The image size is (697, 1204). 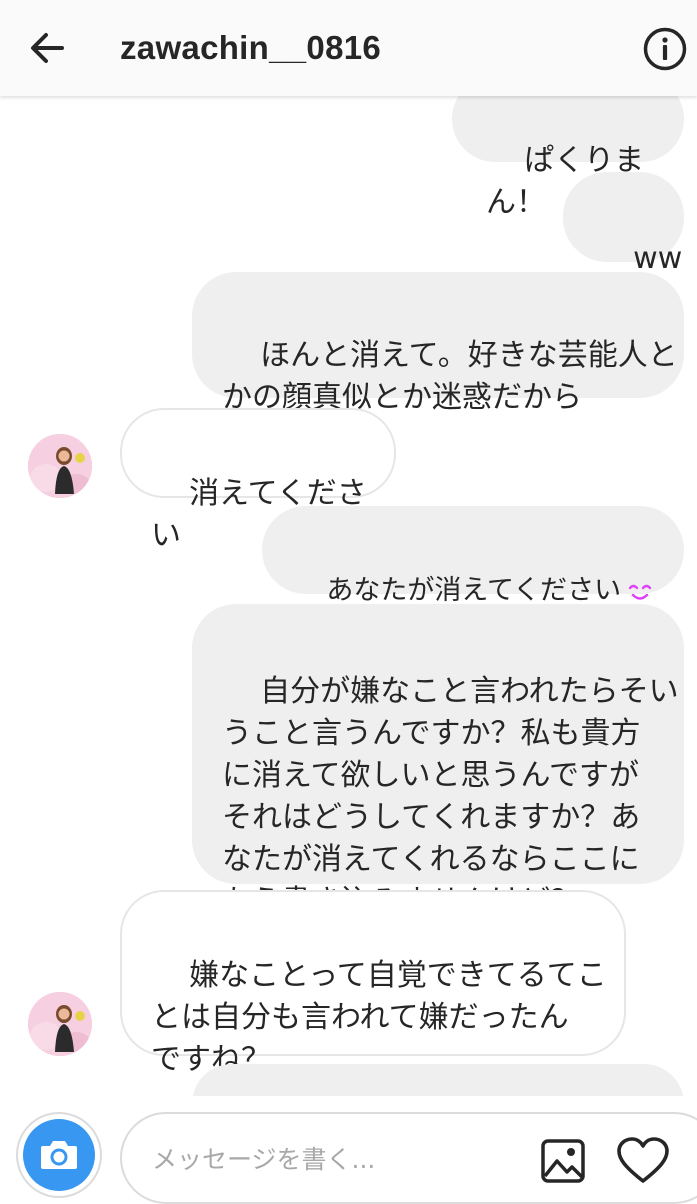 What do you see at coordinates (473, 556) in the screenshot?
I see `outgoing-message: あなたが消えてください` at bounding box center [473, 556].